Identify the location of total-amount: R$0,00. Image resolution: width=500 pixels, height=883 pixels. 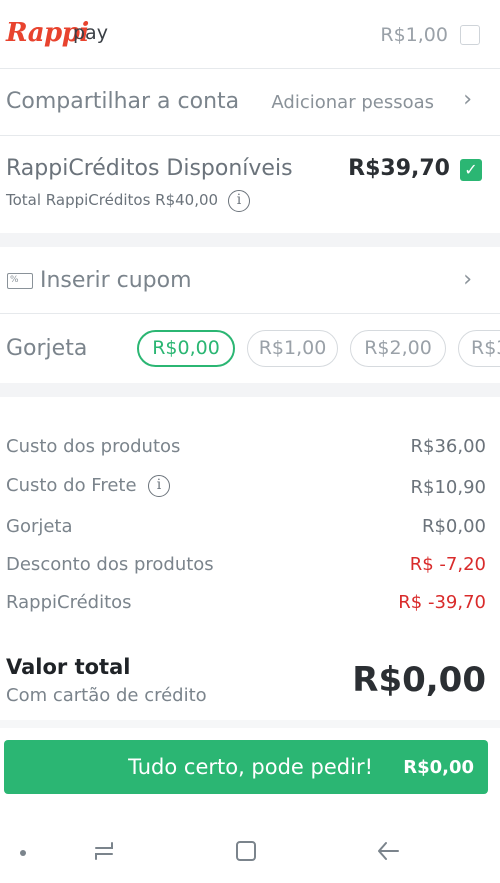
(419, 680).